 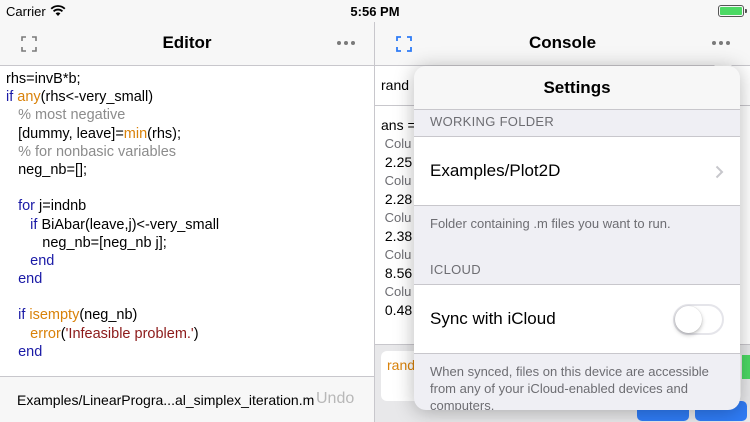 I want to click on code-line: % most negative, so click(x=112, y=115).